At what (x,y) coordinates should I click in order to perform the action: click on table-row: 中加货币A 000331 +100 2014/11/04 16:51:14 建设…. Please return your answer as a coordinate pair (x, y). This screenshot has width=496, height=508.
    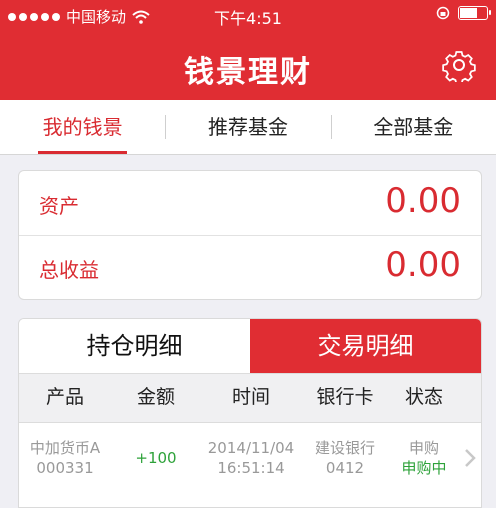
    Looking at the image, I should click on (250, 458).